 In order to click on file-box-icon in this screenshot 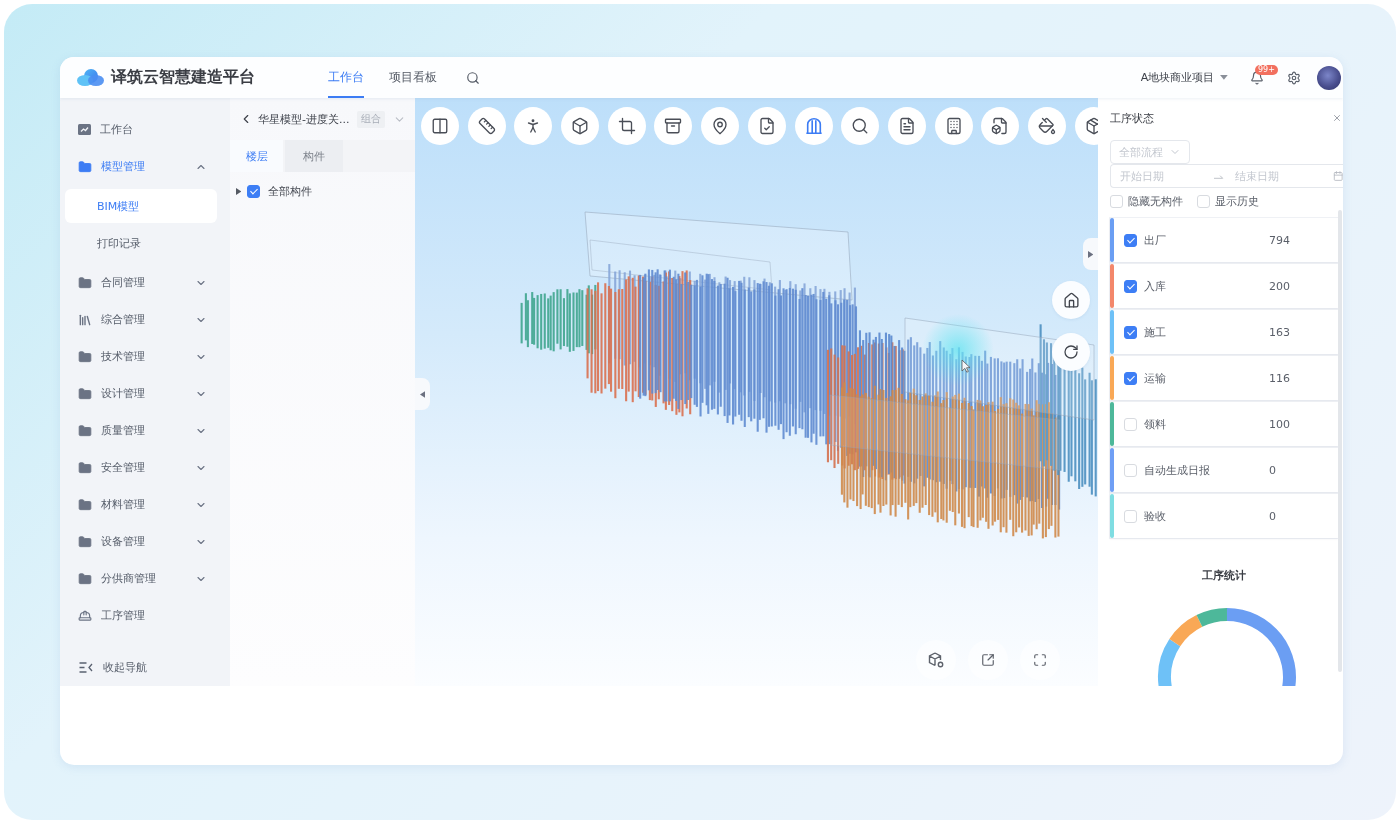, I will do `click(1000, 126)`.